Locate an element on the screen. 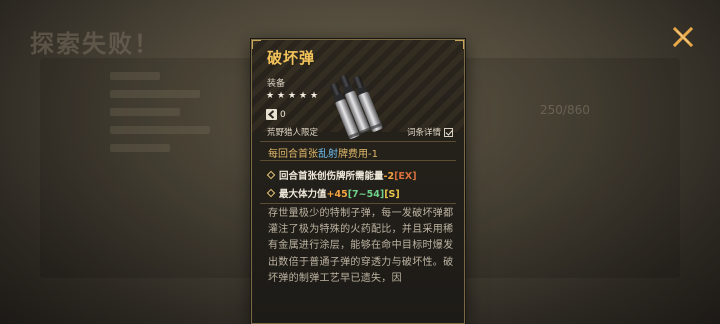 Image resolution: width=720 pixels, height=324 pixels. main-effect-prefix: 每回合首张 is located at coordinates (293, 154).